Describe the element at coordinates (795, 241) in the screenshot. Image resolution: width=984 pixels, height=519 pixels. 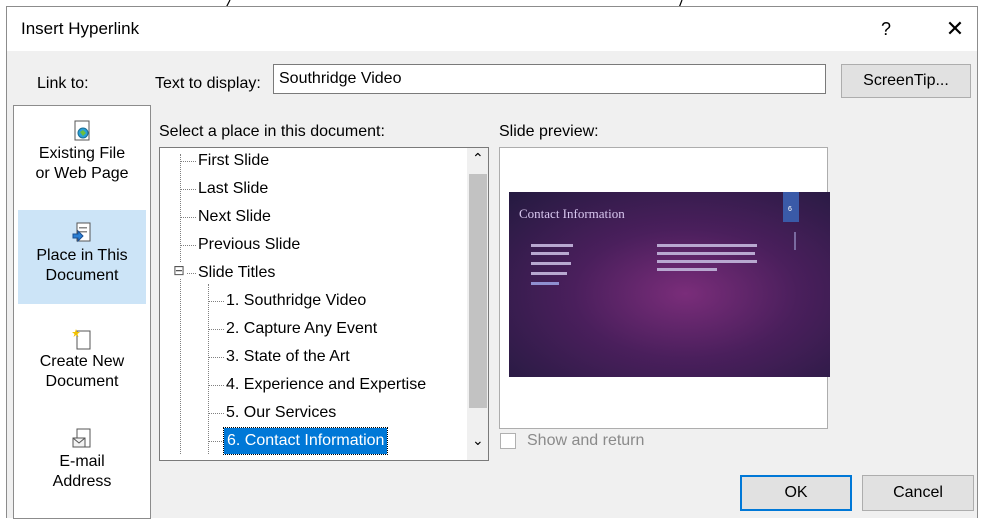
I see `slide-vertical-text` at that location.